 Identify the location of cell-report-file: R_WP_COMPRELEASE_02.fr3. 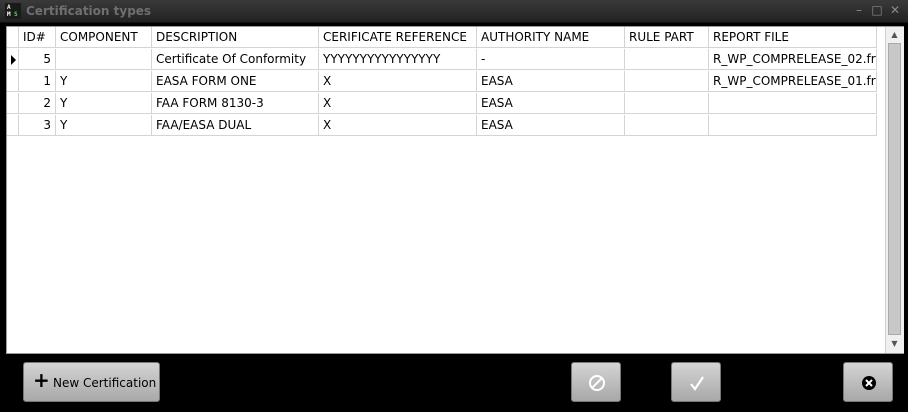
(793, 59).